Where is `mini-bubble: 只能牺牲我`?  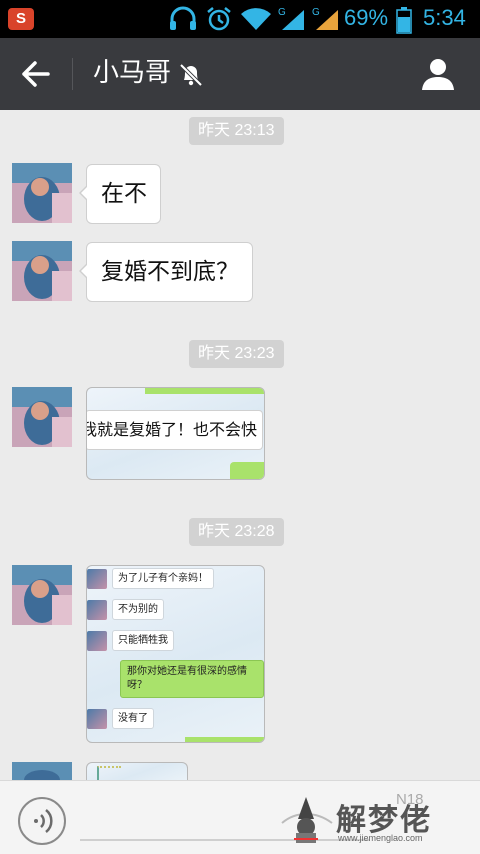
mini-bubble: 只能牺牲我 is located at coordinates (143, 640).